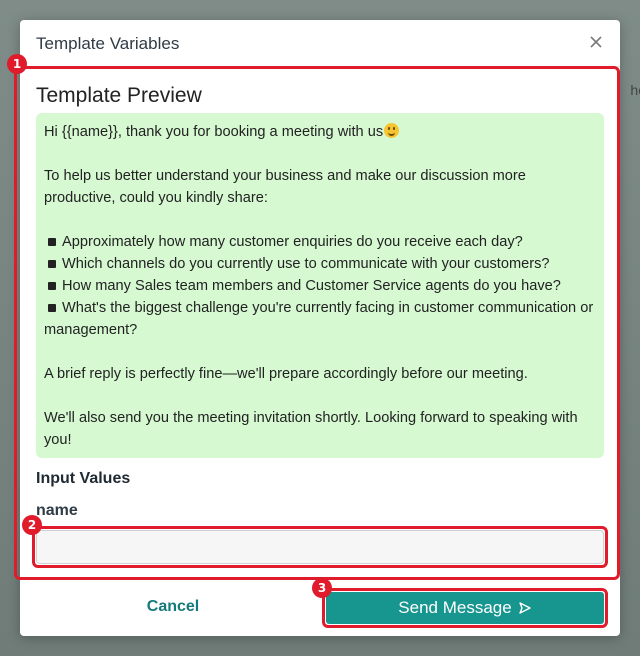 The image size is (640, 656). I want to click on send-icon, so click(525, 608).